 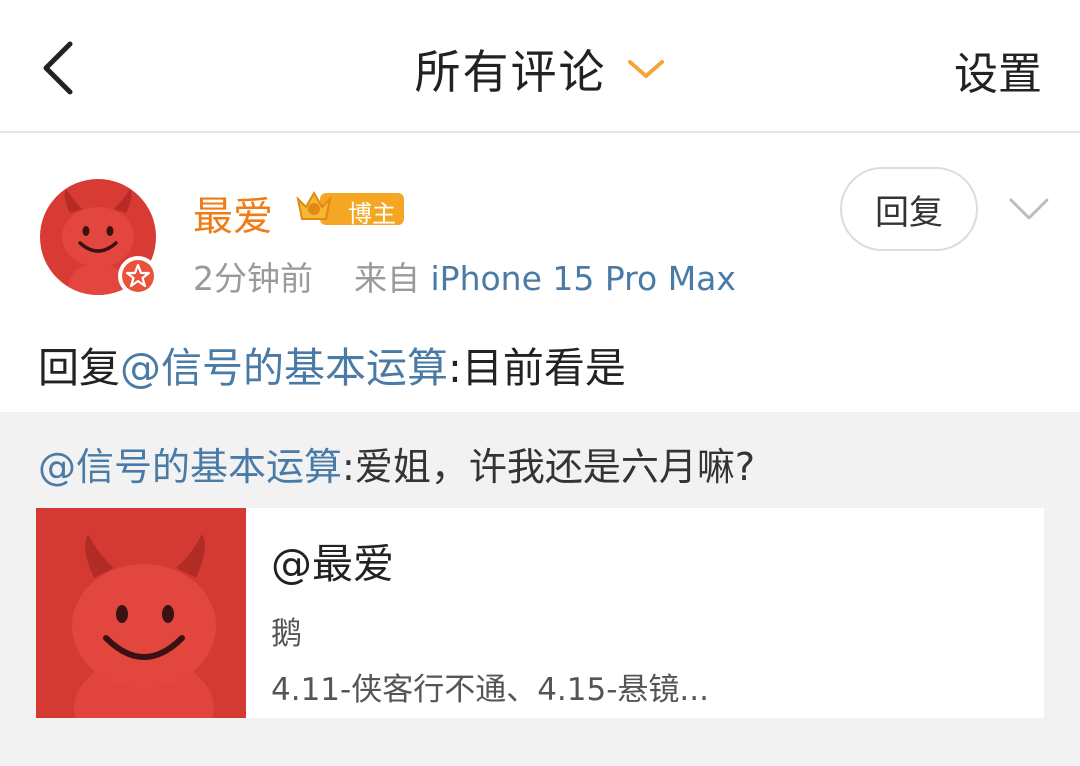 What do you see at coordinates (372, 214) in the screenshot?
I see `blogger-badge-label: 博主` at bounding box center [372, 214].